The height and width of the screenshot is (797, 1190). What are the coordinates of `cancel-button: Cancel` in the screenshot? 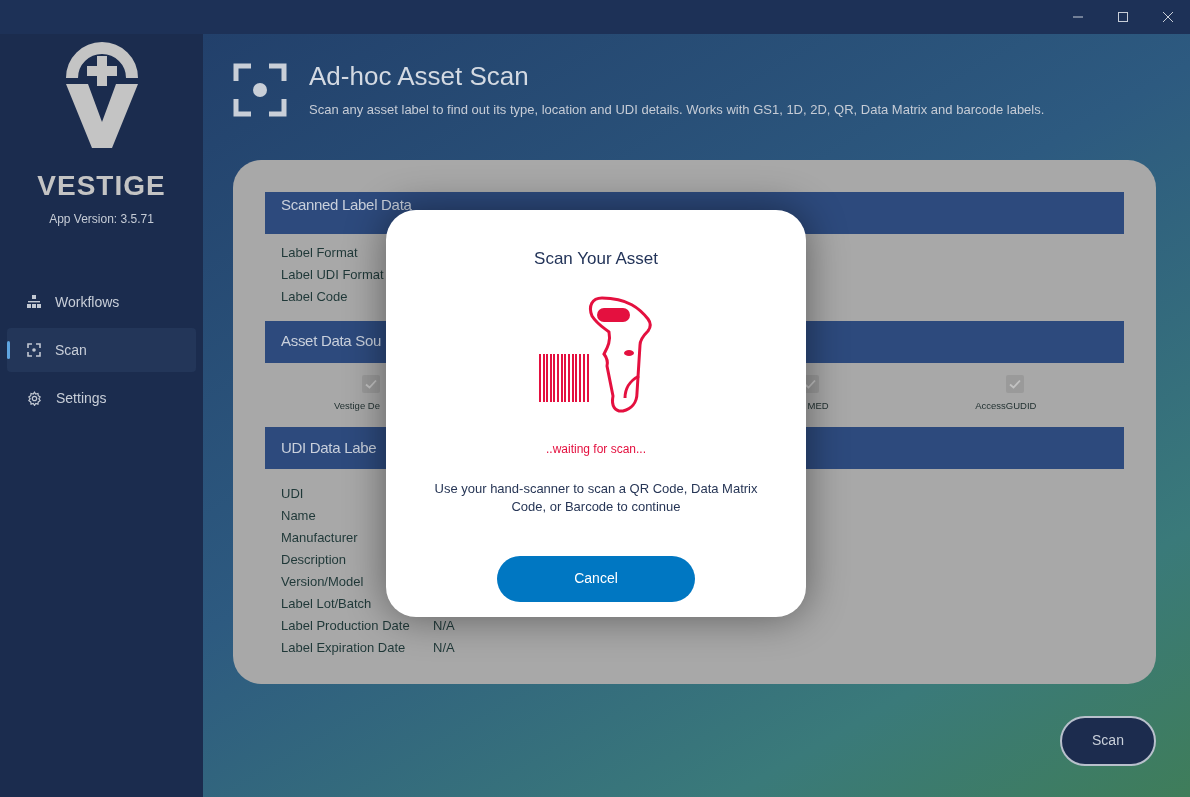 It's located at (596, 578).